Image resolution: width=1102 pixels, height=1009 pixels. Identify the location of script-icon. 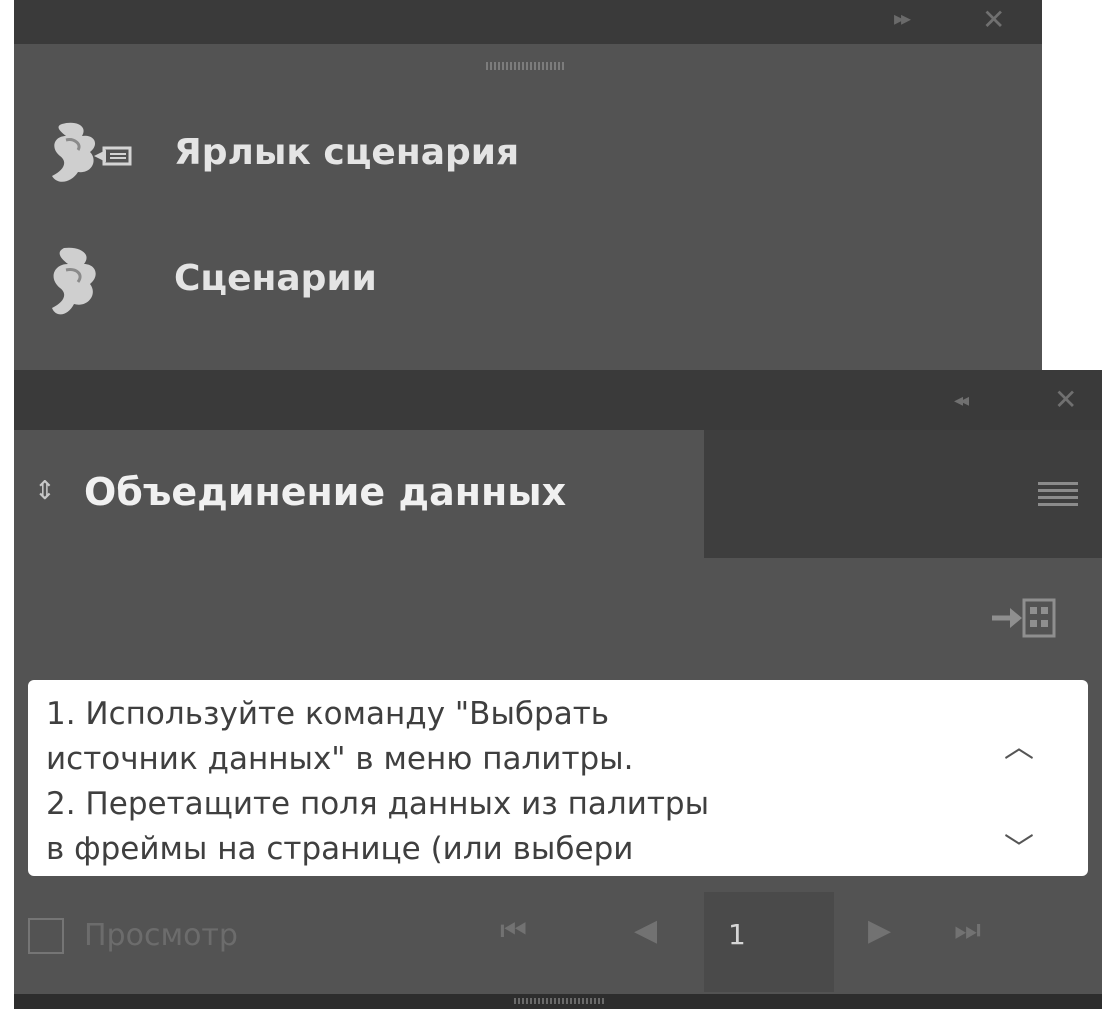
(74, 281).